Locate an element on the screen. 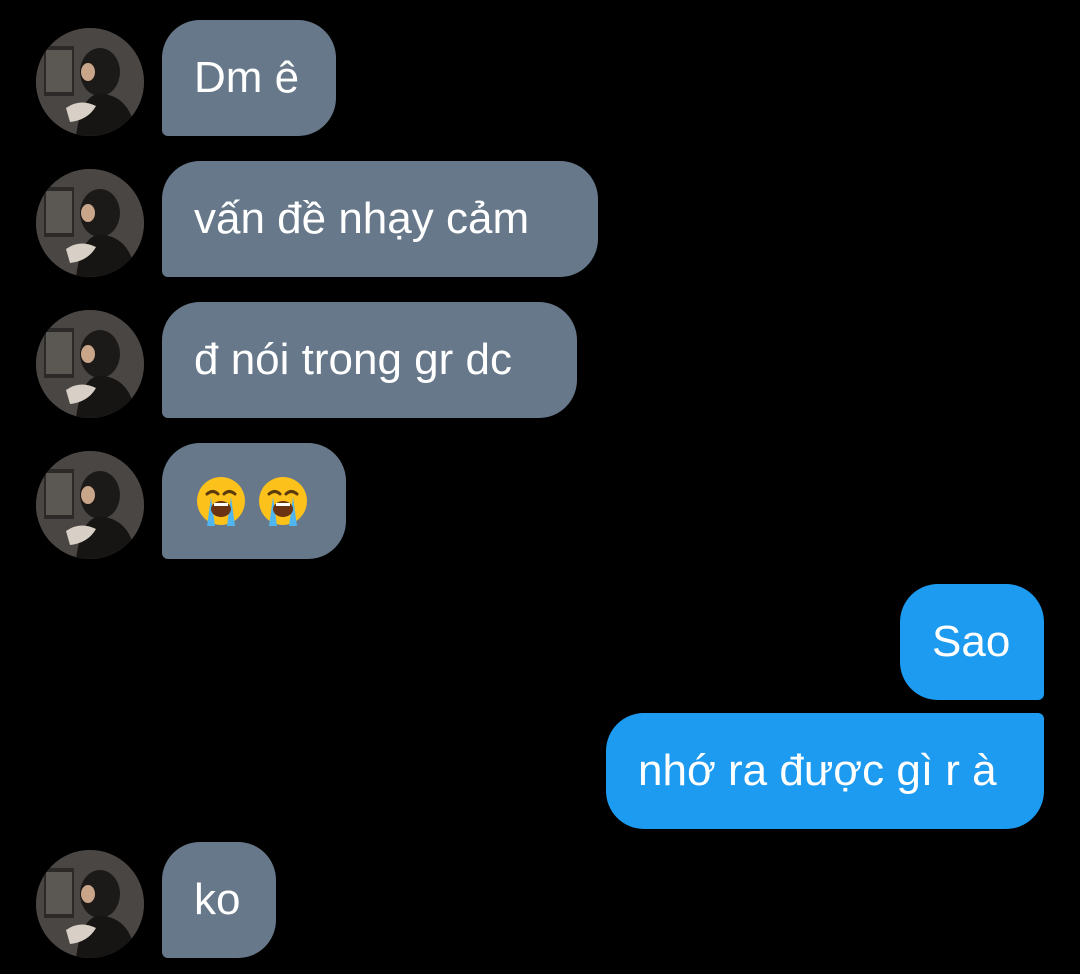  message-bubble: Sao is located at coordinates (972, 642).